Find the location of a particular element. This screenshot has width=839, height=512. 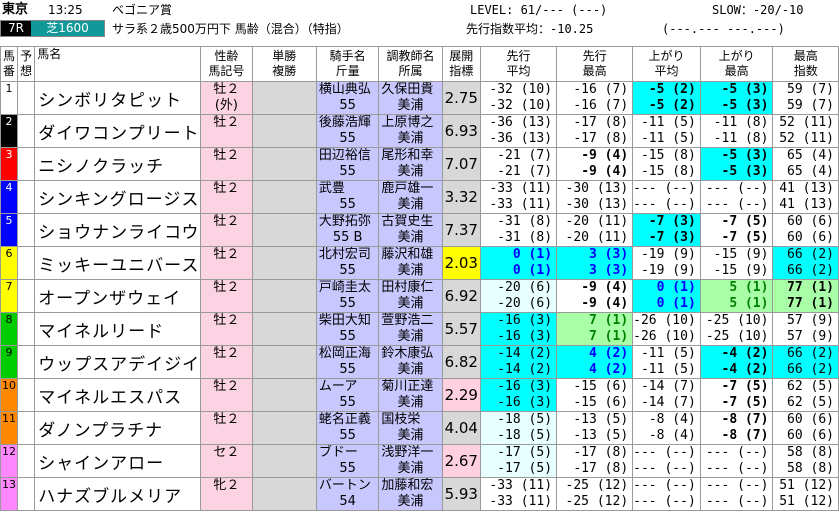

horse-name: ミッキーユニバース is located at coordinates (118, 263).